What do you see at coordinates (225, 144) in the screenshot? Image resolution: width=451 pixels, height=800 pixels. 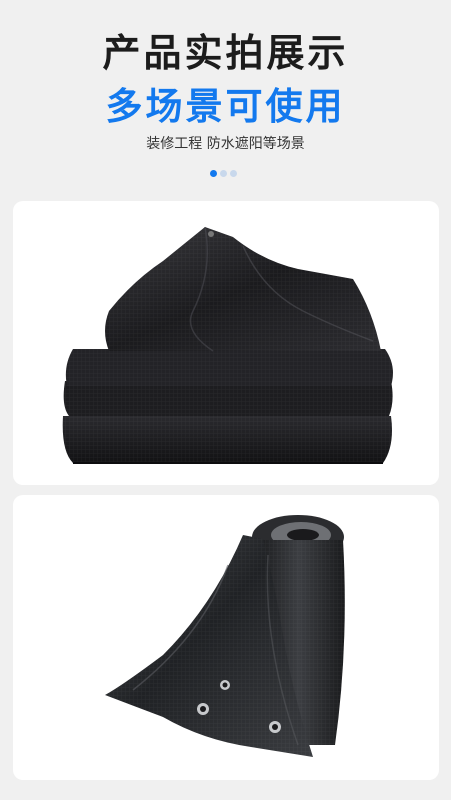 I see `scene-caption: 装修工程 防水遮阳等场景` at bounding box center [225, 144].